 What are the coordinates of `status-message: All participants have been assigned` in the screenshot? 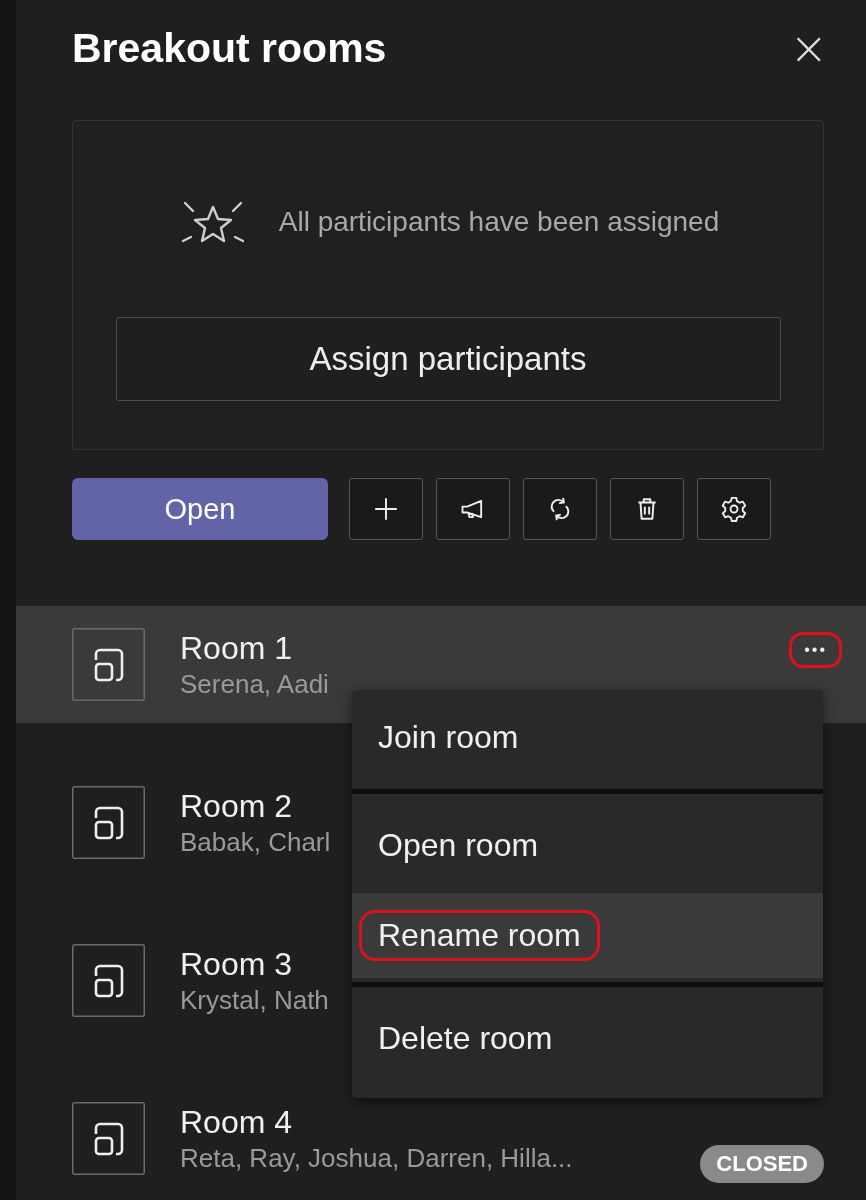 It's located at (499, 222).